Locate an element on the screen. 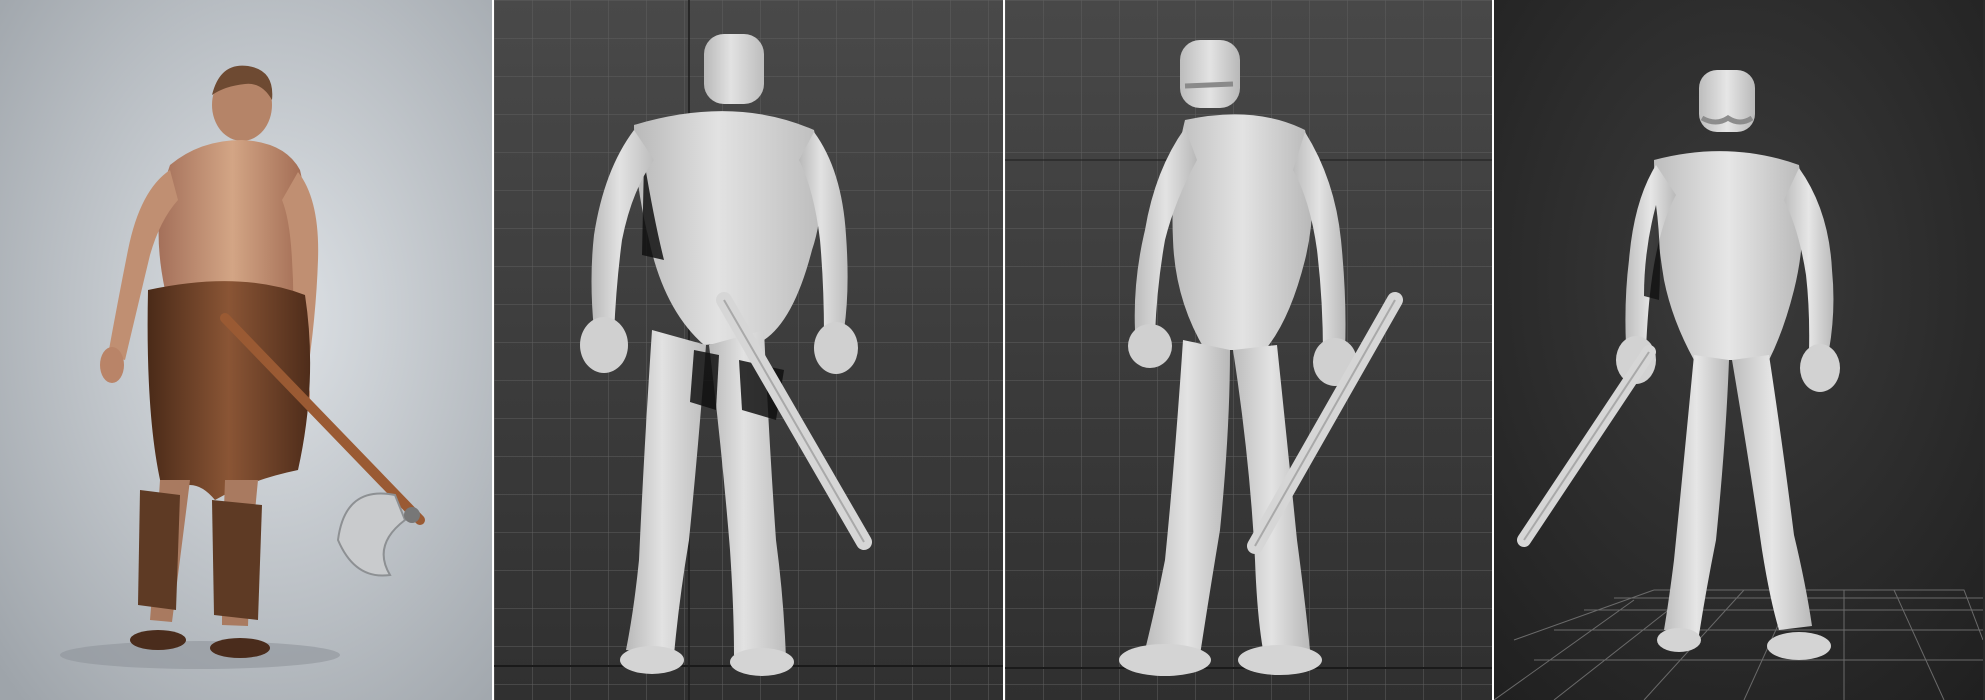 The image size is (1985, 700). sunglasses-icon is located at coordinates (1209, 85).